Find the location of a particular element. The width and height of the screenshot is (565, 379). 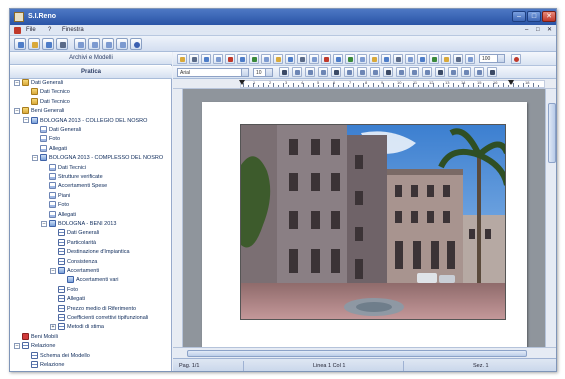

tree-item: + Metodi di stima is located at coordinates (77, 327).